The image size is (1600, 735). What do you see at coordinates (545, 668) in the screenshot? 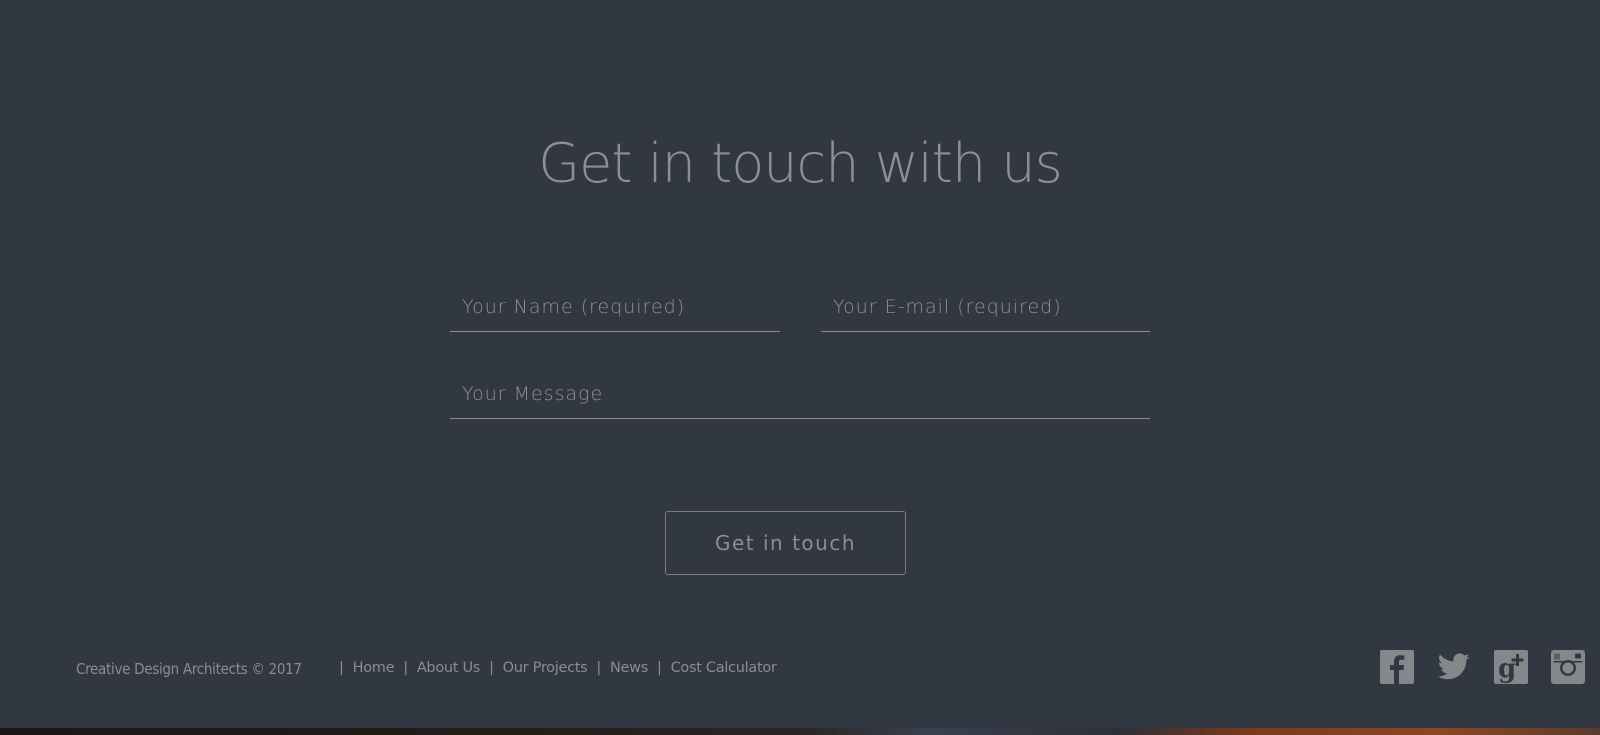
I see `footer-link-our-projects: Our Projects` at bounding box center [545, 668].